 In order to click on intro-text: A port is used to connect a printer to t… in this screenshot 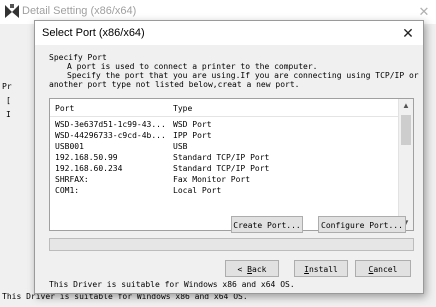, I will do `click(192, 66)`.